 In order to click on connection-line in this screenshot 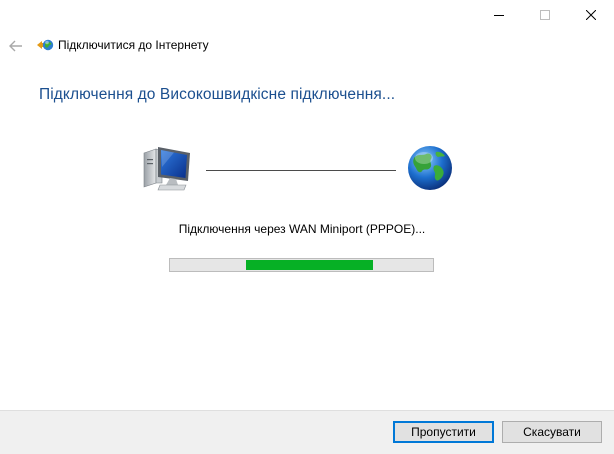, I will do `click(301, 170)`.